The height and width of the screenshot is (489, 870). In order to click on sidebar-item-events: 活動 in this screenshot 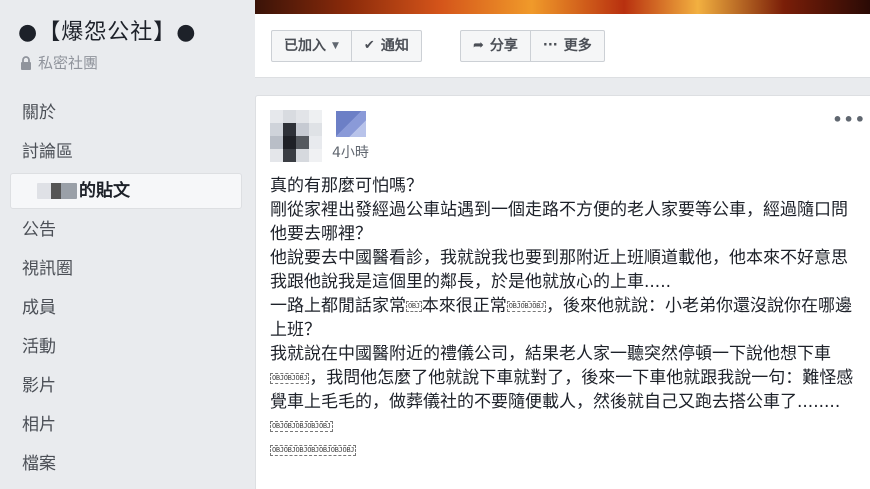, I will do `click(126, 347)`.